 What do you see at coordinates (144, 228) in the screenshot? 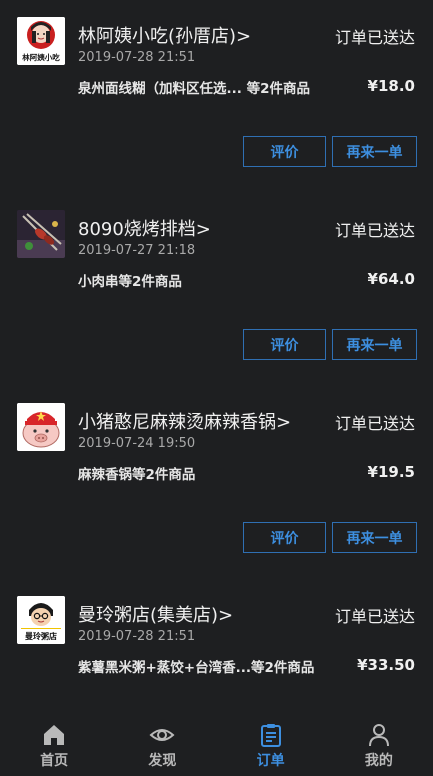
I see `shop-name-link: 8090烧烤排档>` at bounding box center [144, 228].